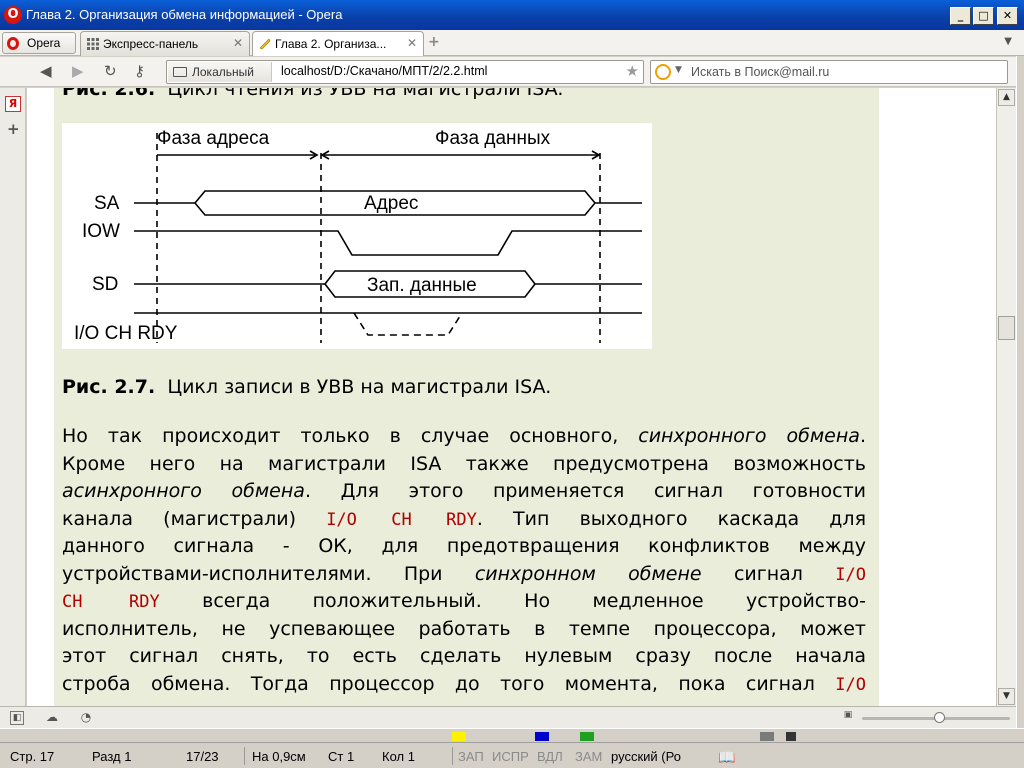 This screenshot has height=768, width=1024. What do you see at coordinates (512, 735) in the screenshot?
I see `background-app-toolbar` at bounding box center [512, 735].